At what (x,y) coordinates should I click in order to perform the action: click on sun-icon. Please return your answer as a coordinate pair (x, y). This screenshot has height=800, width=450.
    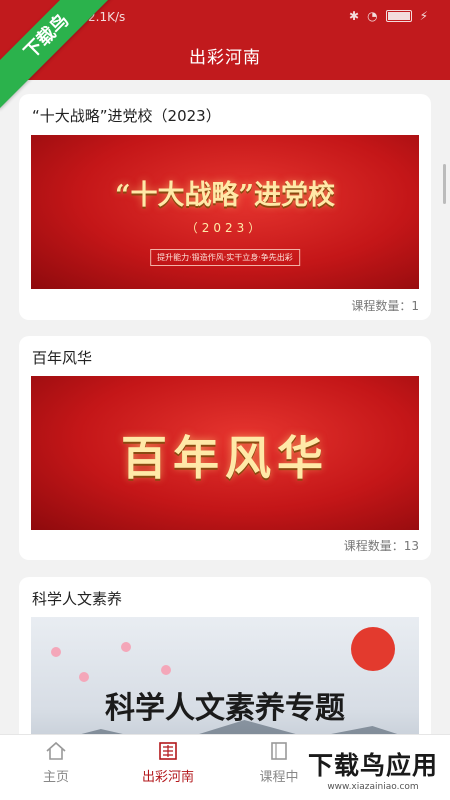
    Looking at the image, I should click on (373, 649).